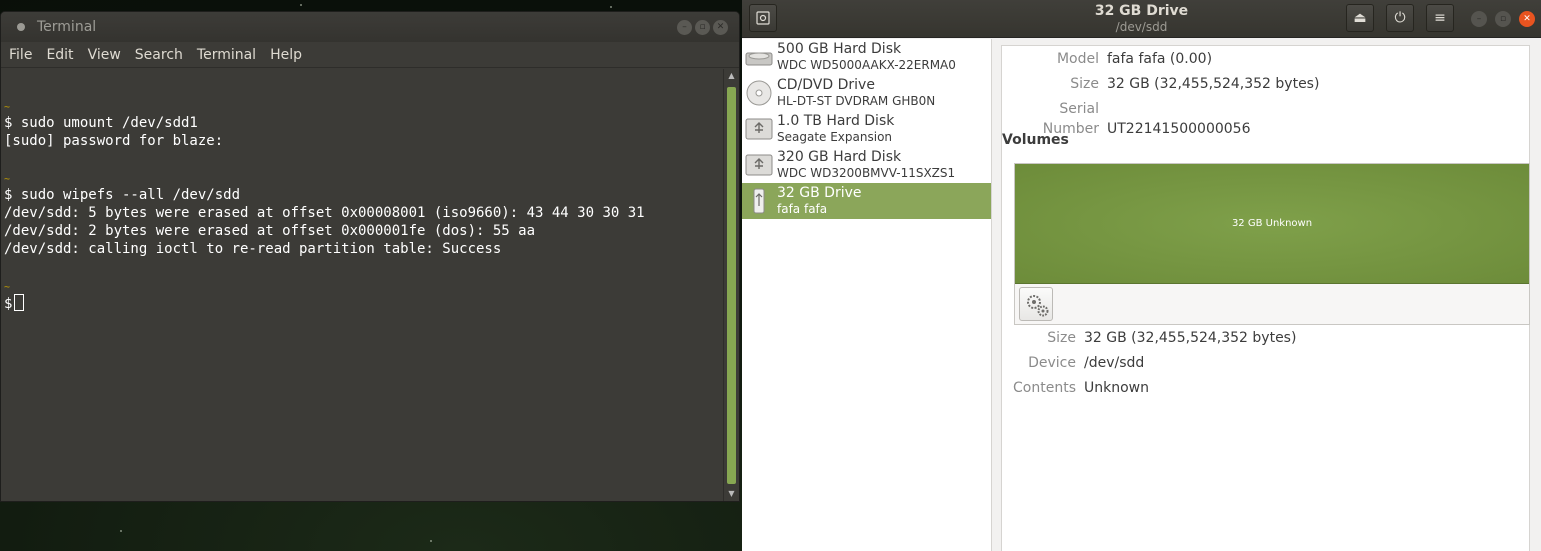  I want to click on volume-contents: Contents Unknown, so click(1075, 388).